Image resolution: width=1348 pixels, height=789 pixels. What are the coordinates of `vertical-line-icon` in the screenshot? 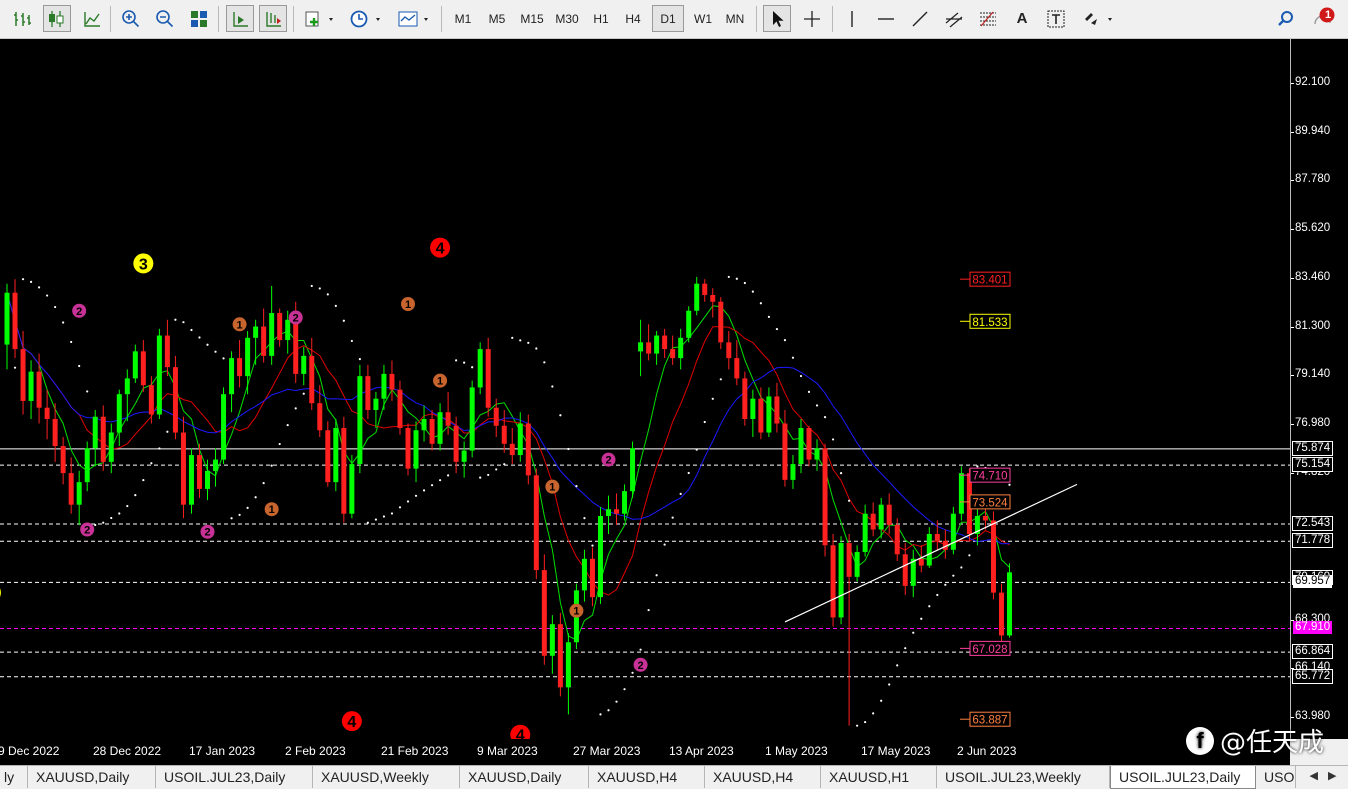 It's located at (852, 18).